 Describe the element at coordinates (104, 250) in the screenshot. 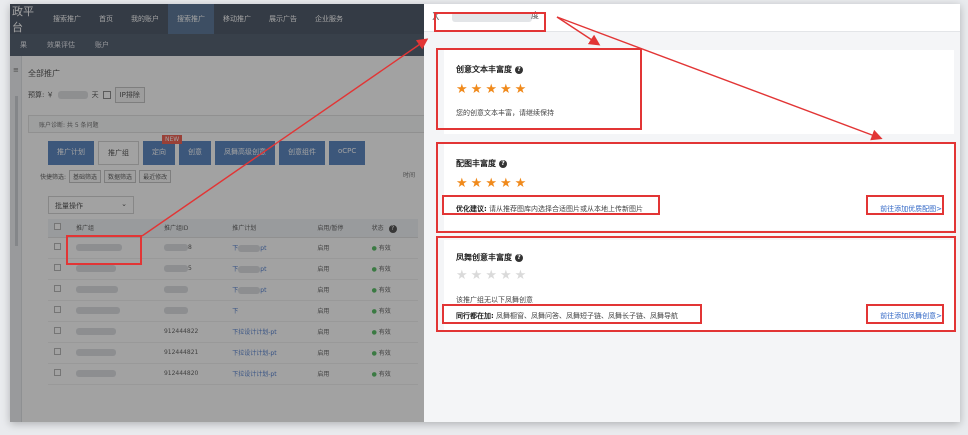

I see `annotation-box-adgroup` at that location.